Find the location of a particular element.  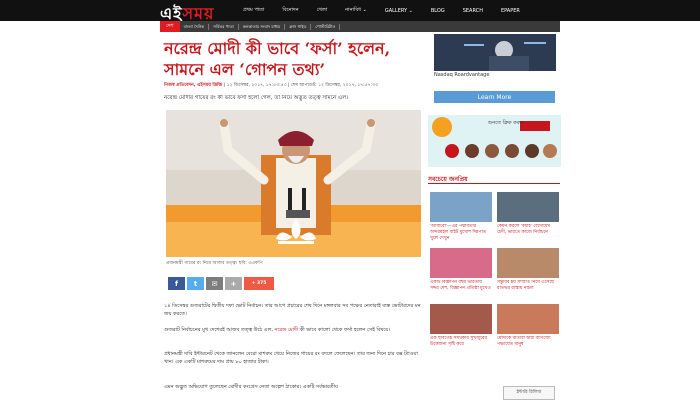

ad-hand-icon is located at coordinates (495, 52).